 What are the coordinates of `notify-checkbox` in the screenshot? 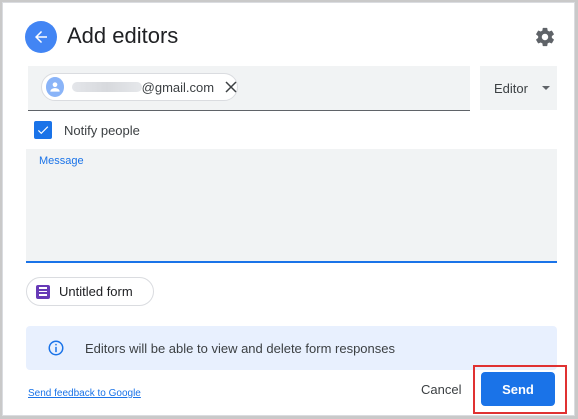 It's located at (43, 130).